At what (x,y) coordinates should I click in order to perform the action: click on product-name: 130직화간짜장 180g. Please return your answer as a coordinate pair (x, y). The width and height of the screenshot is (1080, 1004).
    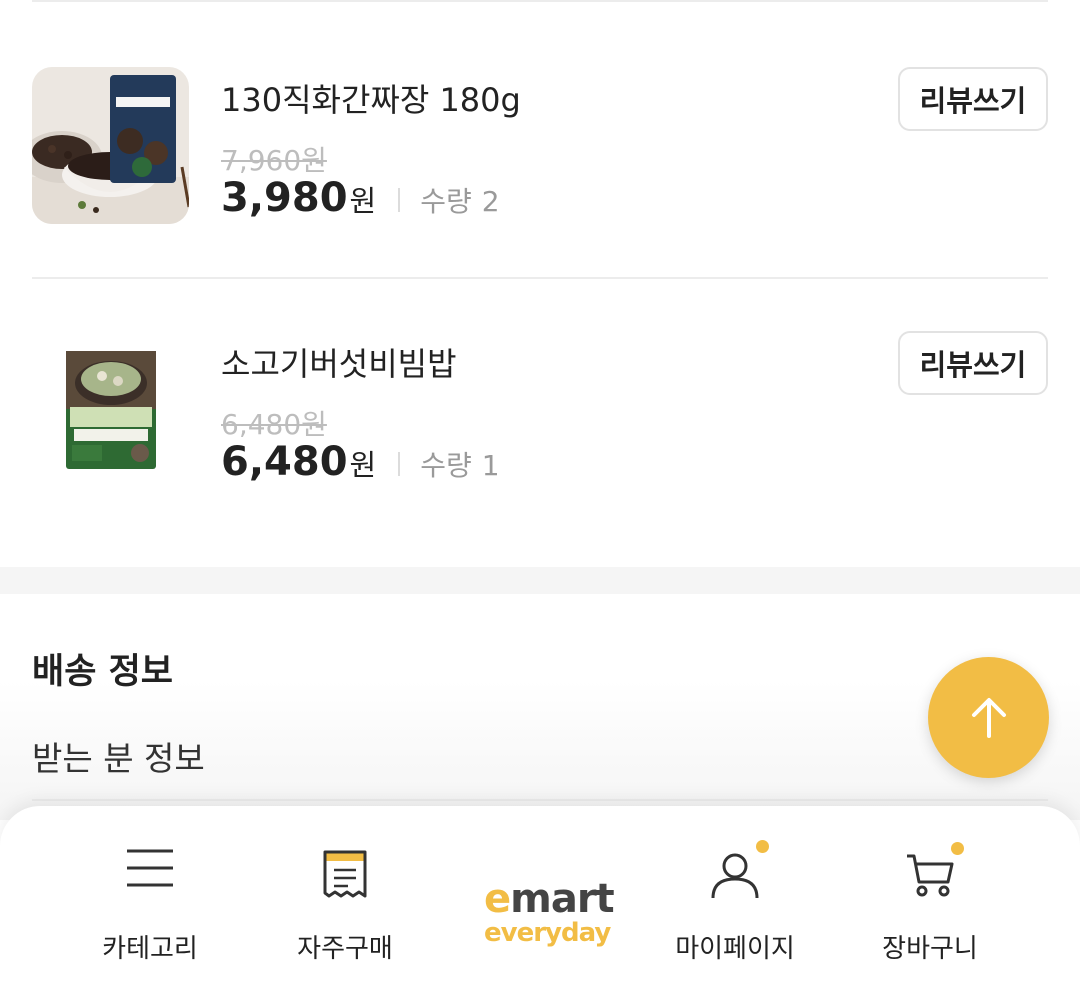
    Looking at the image, I should click on (371, 98).